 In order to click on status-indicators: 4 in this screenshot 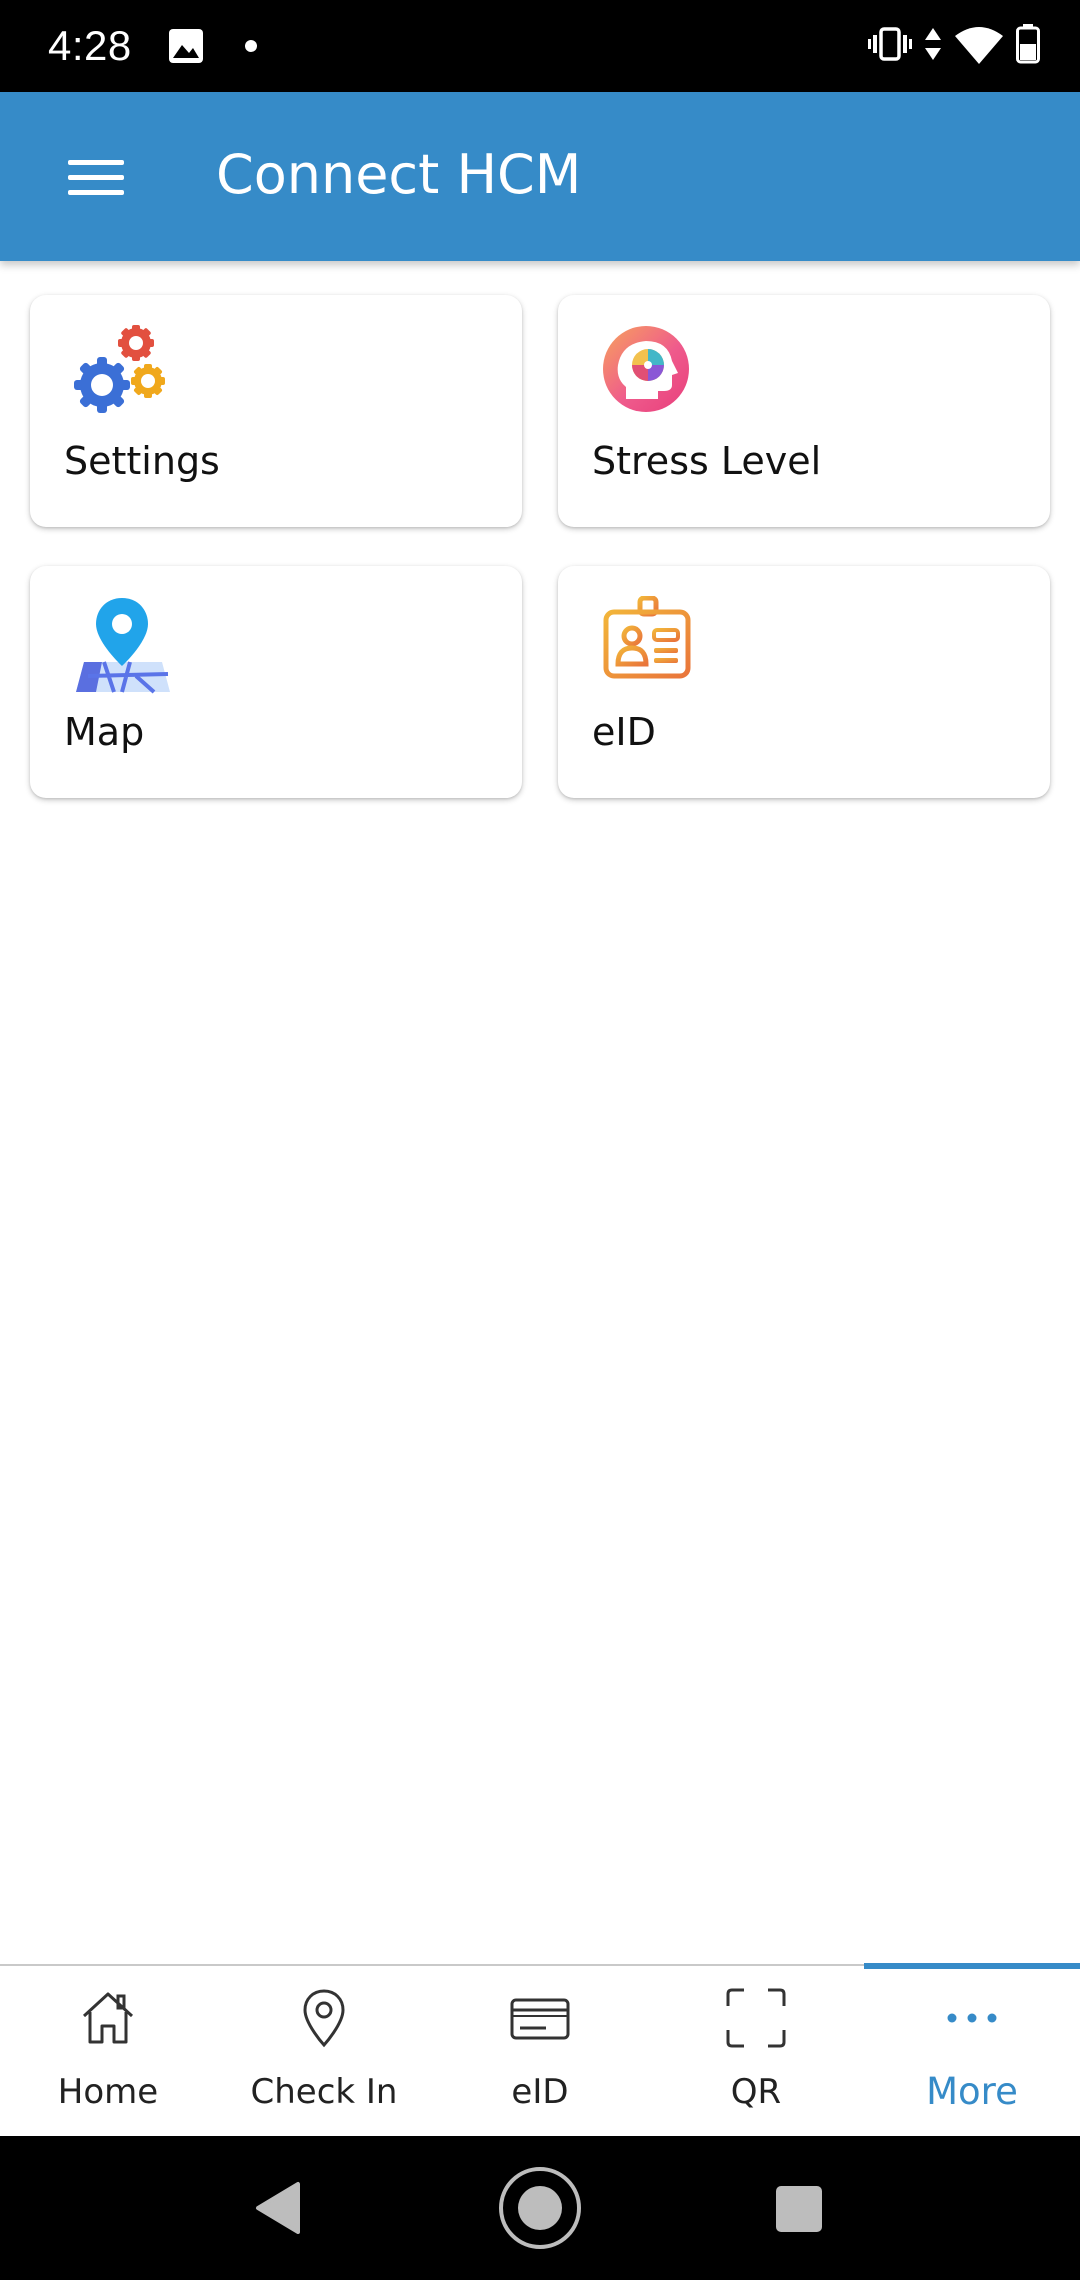, I will do `click(954, 46)`.